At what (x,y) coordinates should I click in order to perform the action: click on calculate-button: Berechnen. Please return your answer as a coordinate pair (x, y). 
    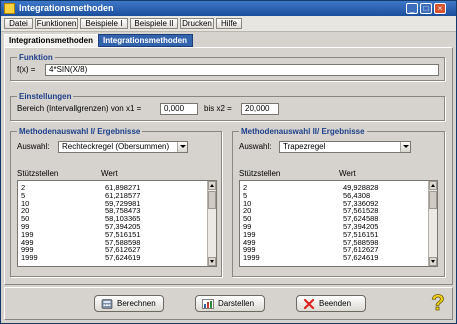
    Looking at the image, I should click on (129, 303).